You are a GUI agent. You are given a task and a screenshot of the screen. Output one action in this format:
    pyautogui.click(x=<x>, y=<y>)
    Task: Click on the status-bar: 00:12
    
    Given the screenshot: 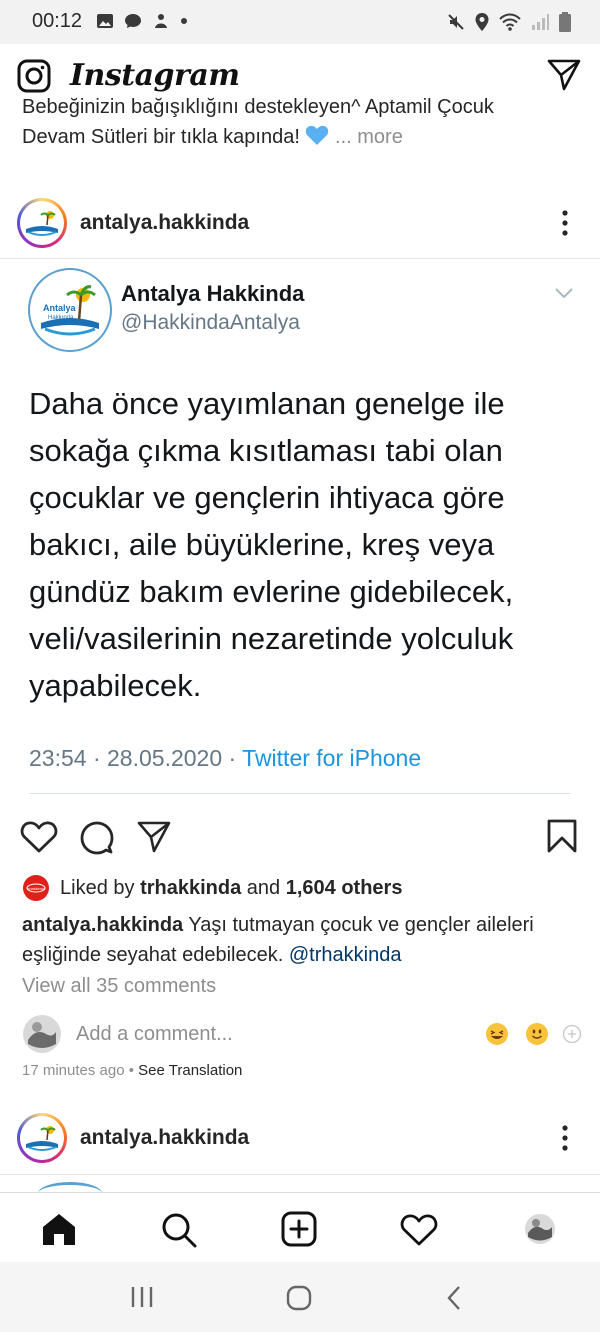 What is the action you would take?
    pyautogui.click(x=300, y=22)
    